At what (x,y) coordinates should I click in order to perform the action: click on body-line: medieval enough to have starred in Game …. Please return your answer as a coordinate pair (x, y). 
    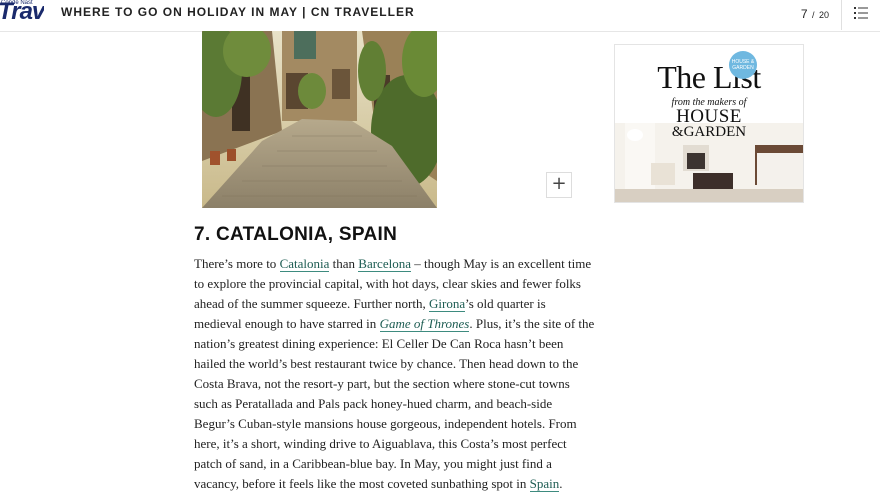
    Looking at the image, I should click on (394, 324).